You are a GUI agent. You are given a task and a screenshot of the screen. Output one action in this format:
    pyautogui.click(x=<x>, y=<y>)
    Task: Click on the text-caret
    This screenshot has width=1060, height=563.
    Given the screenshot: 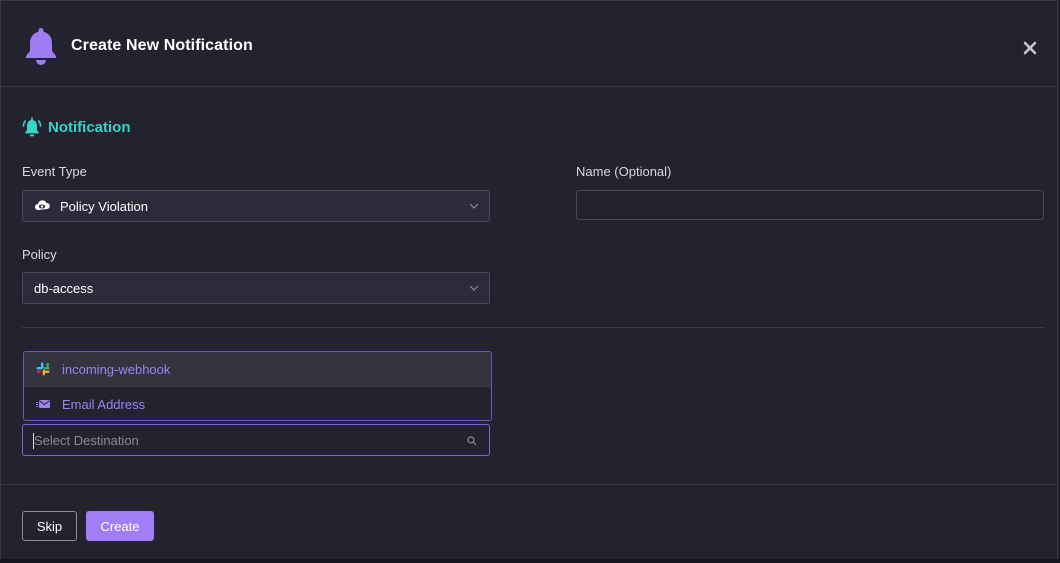 What is the action you would take?
    pyautogui.click(x=33, y=441)
    